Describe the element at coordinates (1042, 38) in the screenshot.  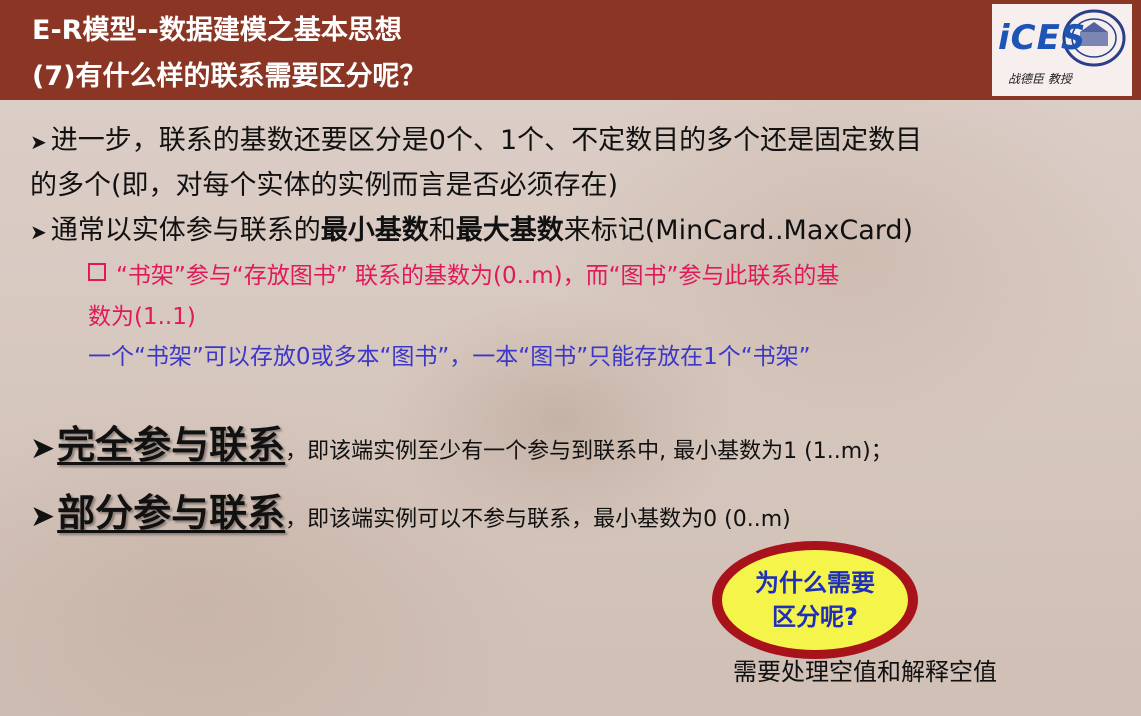
I see `logo-text: iCES` at that location.